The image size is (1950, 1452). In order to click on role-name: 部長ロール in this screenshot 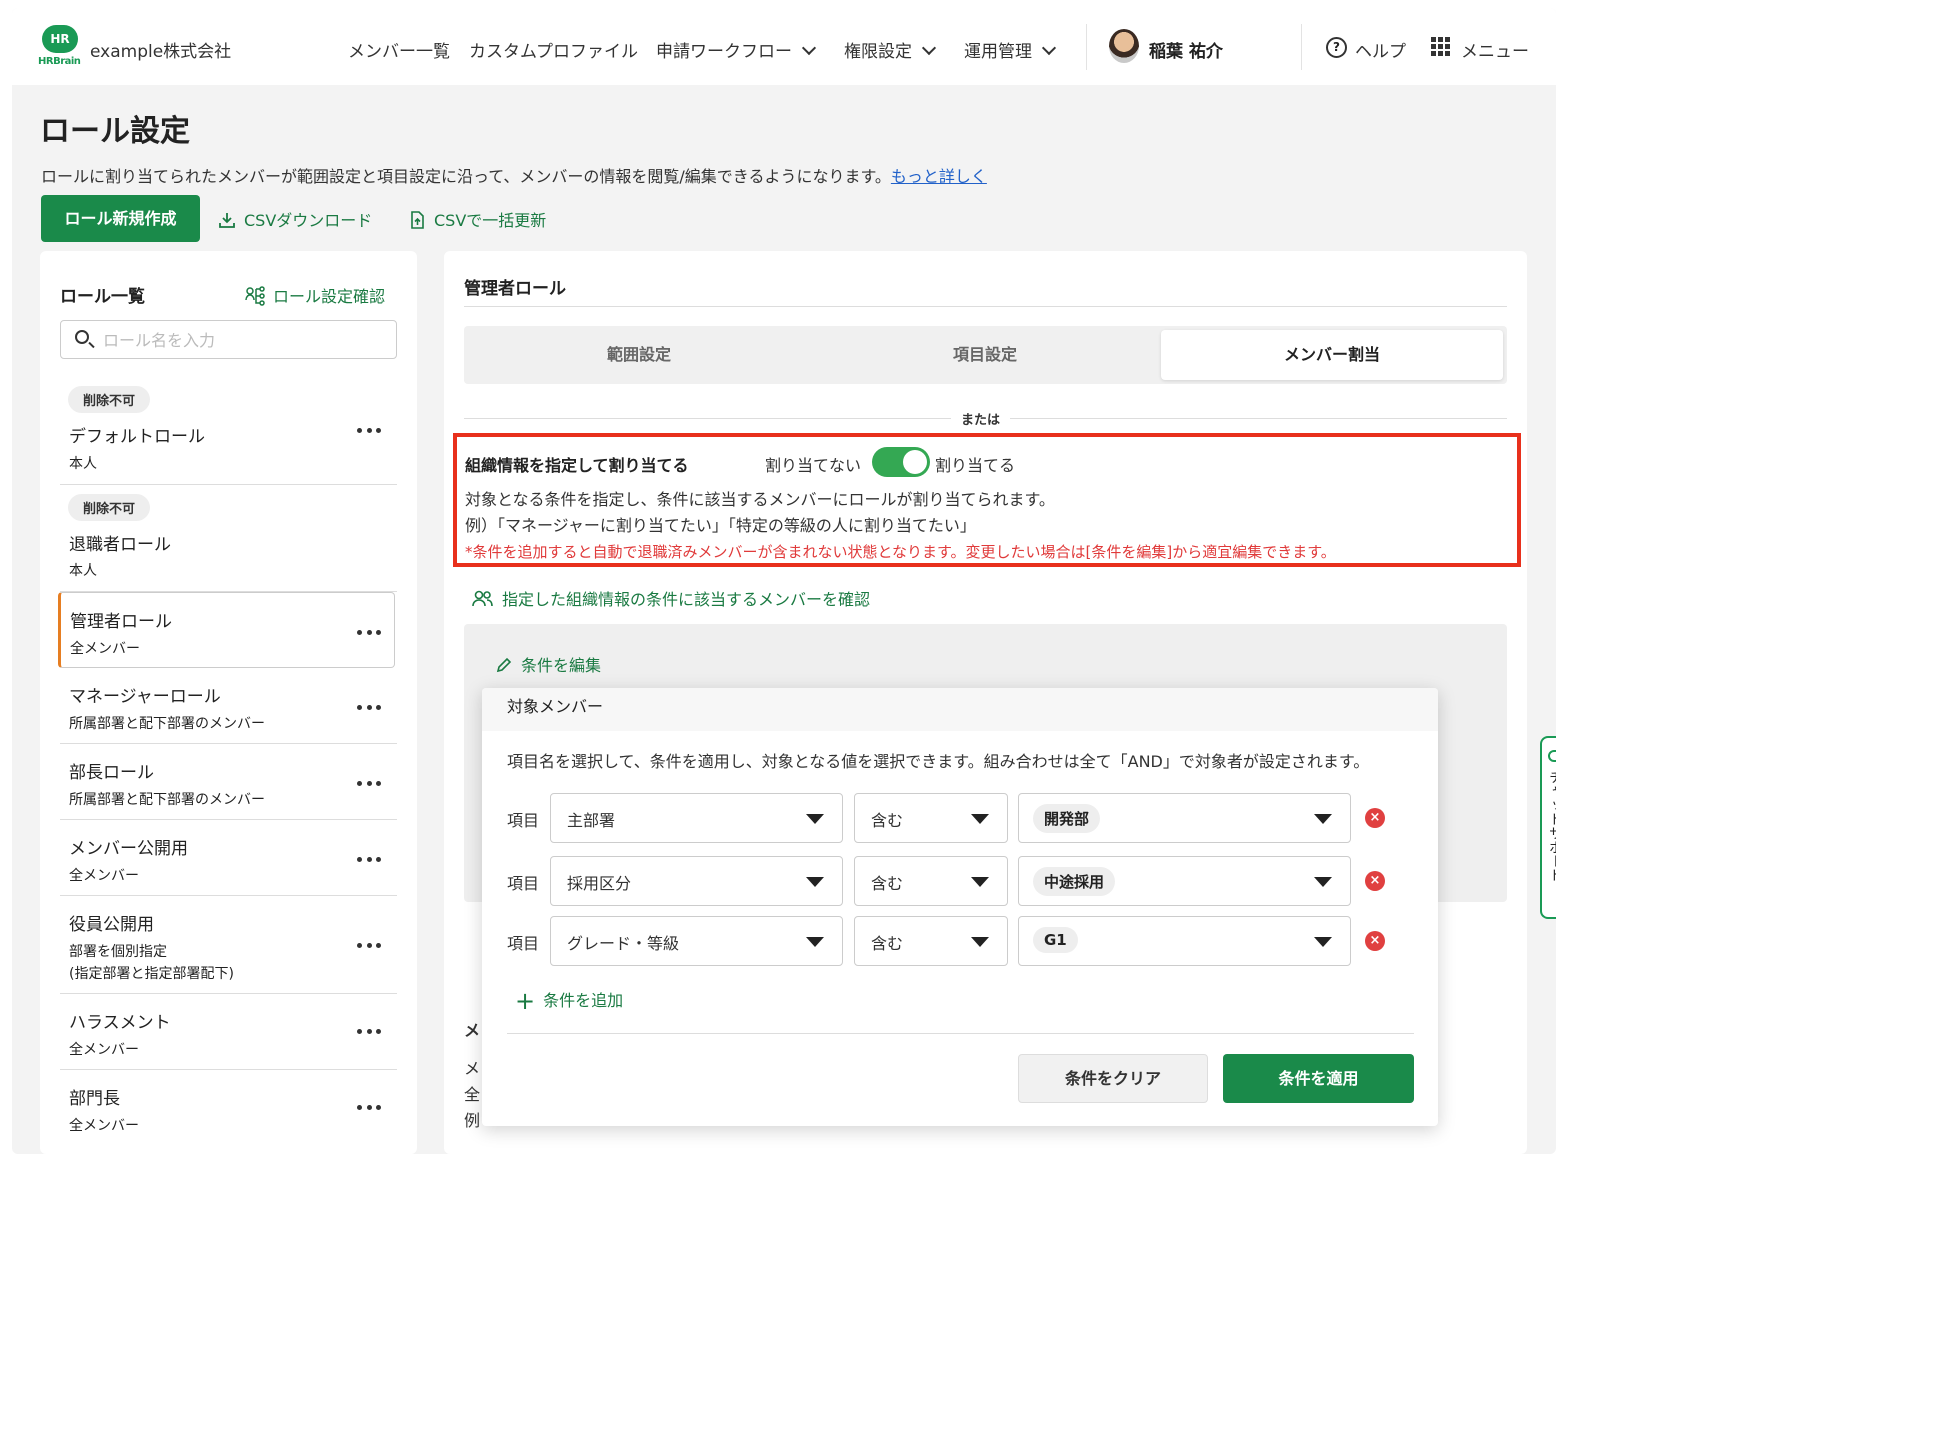, I will do `click(111, 773)`.